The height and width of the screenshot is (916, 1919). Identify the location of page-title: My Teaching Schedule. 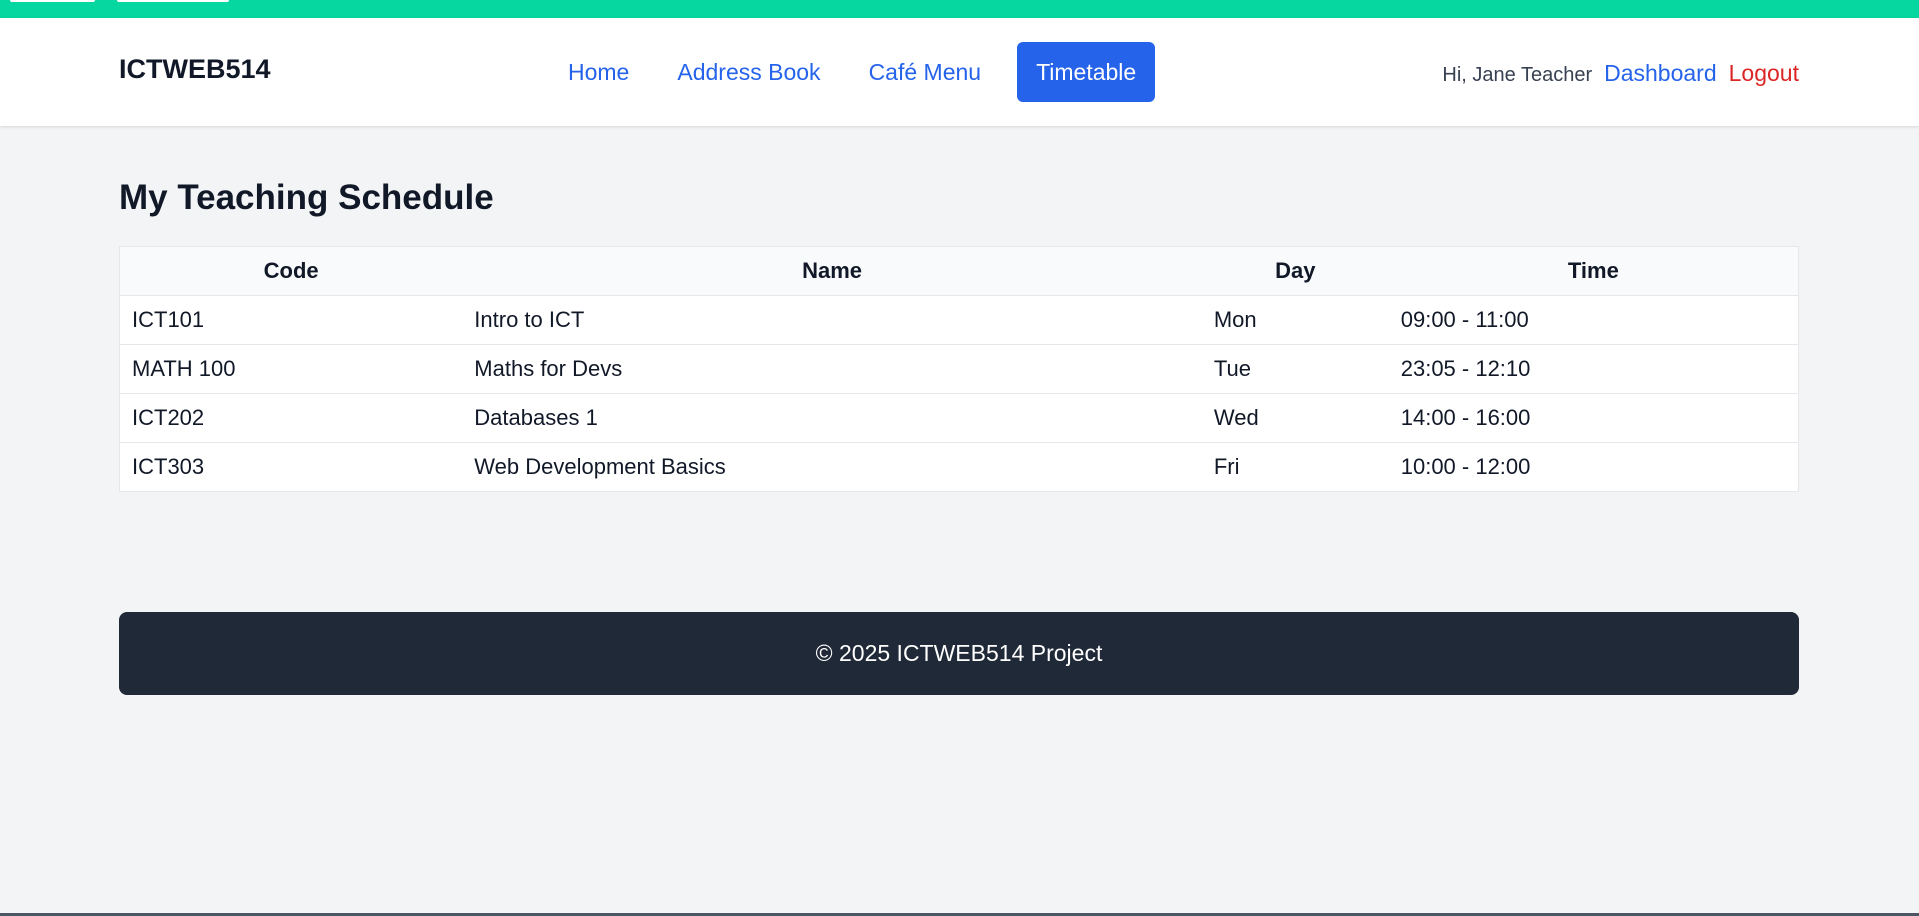
(306, 197).